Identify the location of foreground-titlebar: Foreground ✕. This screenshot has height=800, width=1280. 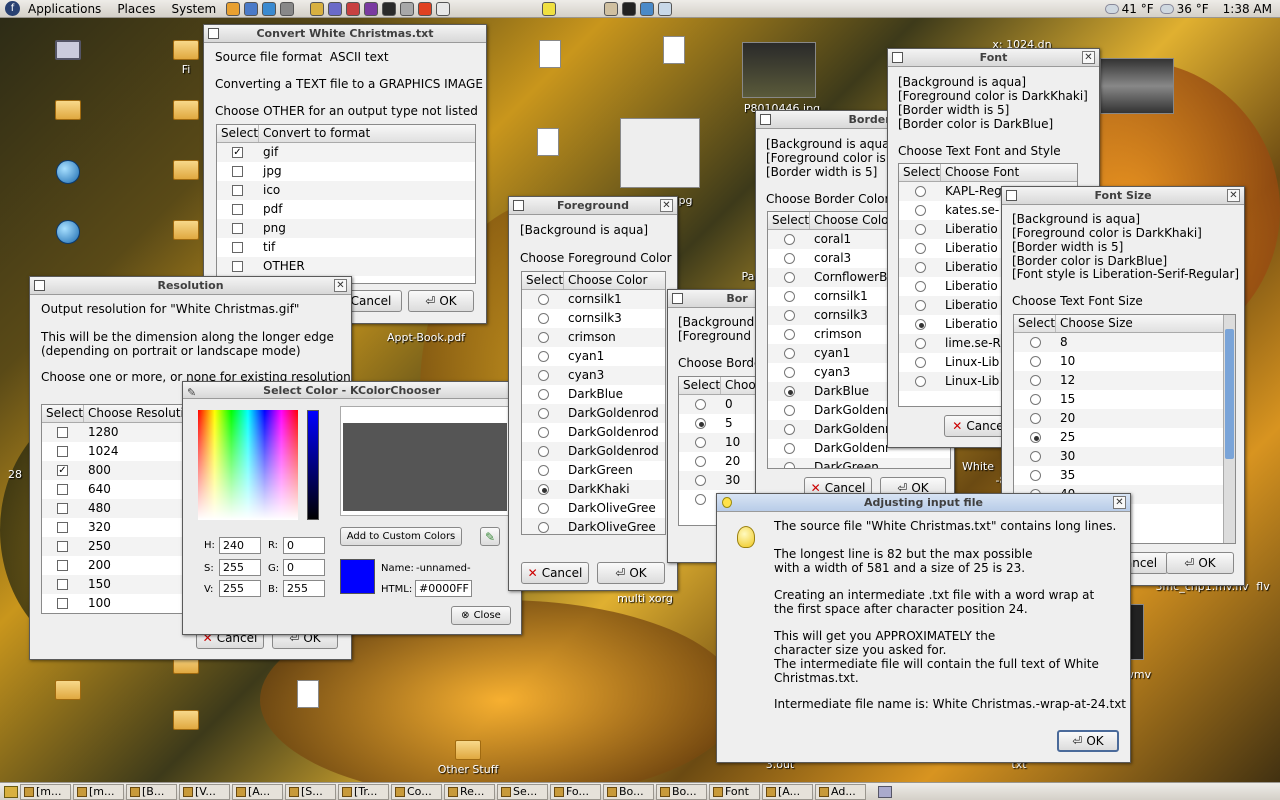
(593, 206).